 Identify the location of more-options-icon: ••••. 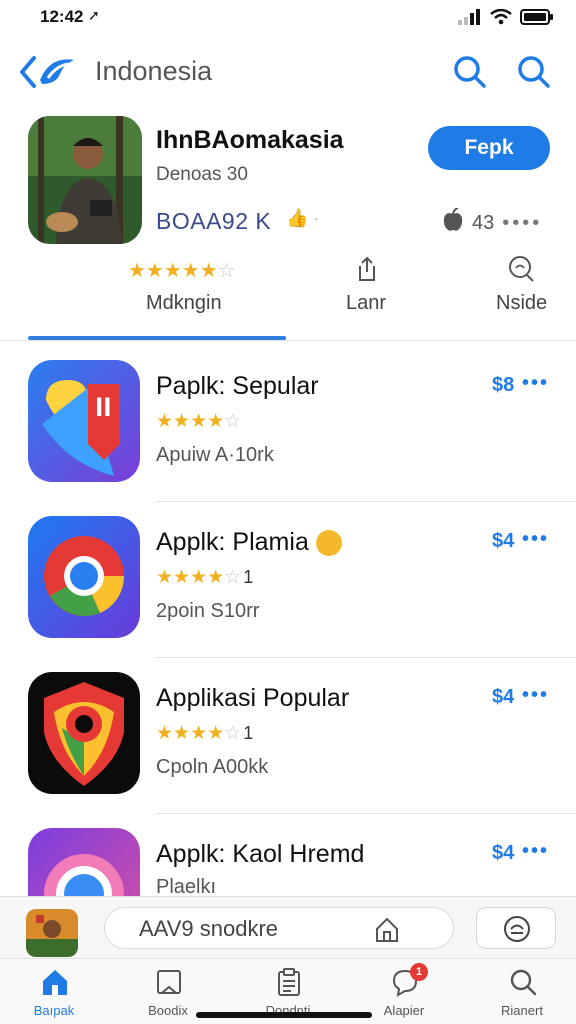
(522, 223).